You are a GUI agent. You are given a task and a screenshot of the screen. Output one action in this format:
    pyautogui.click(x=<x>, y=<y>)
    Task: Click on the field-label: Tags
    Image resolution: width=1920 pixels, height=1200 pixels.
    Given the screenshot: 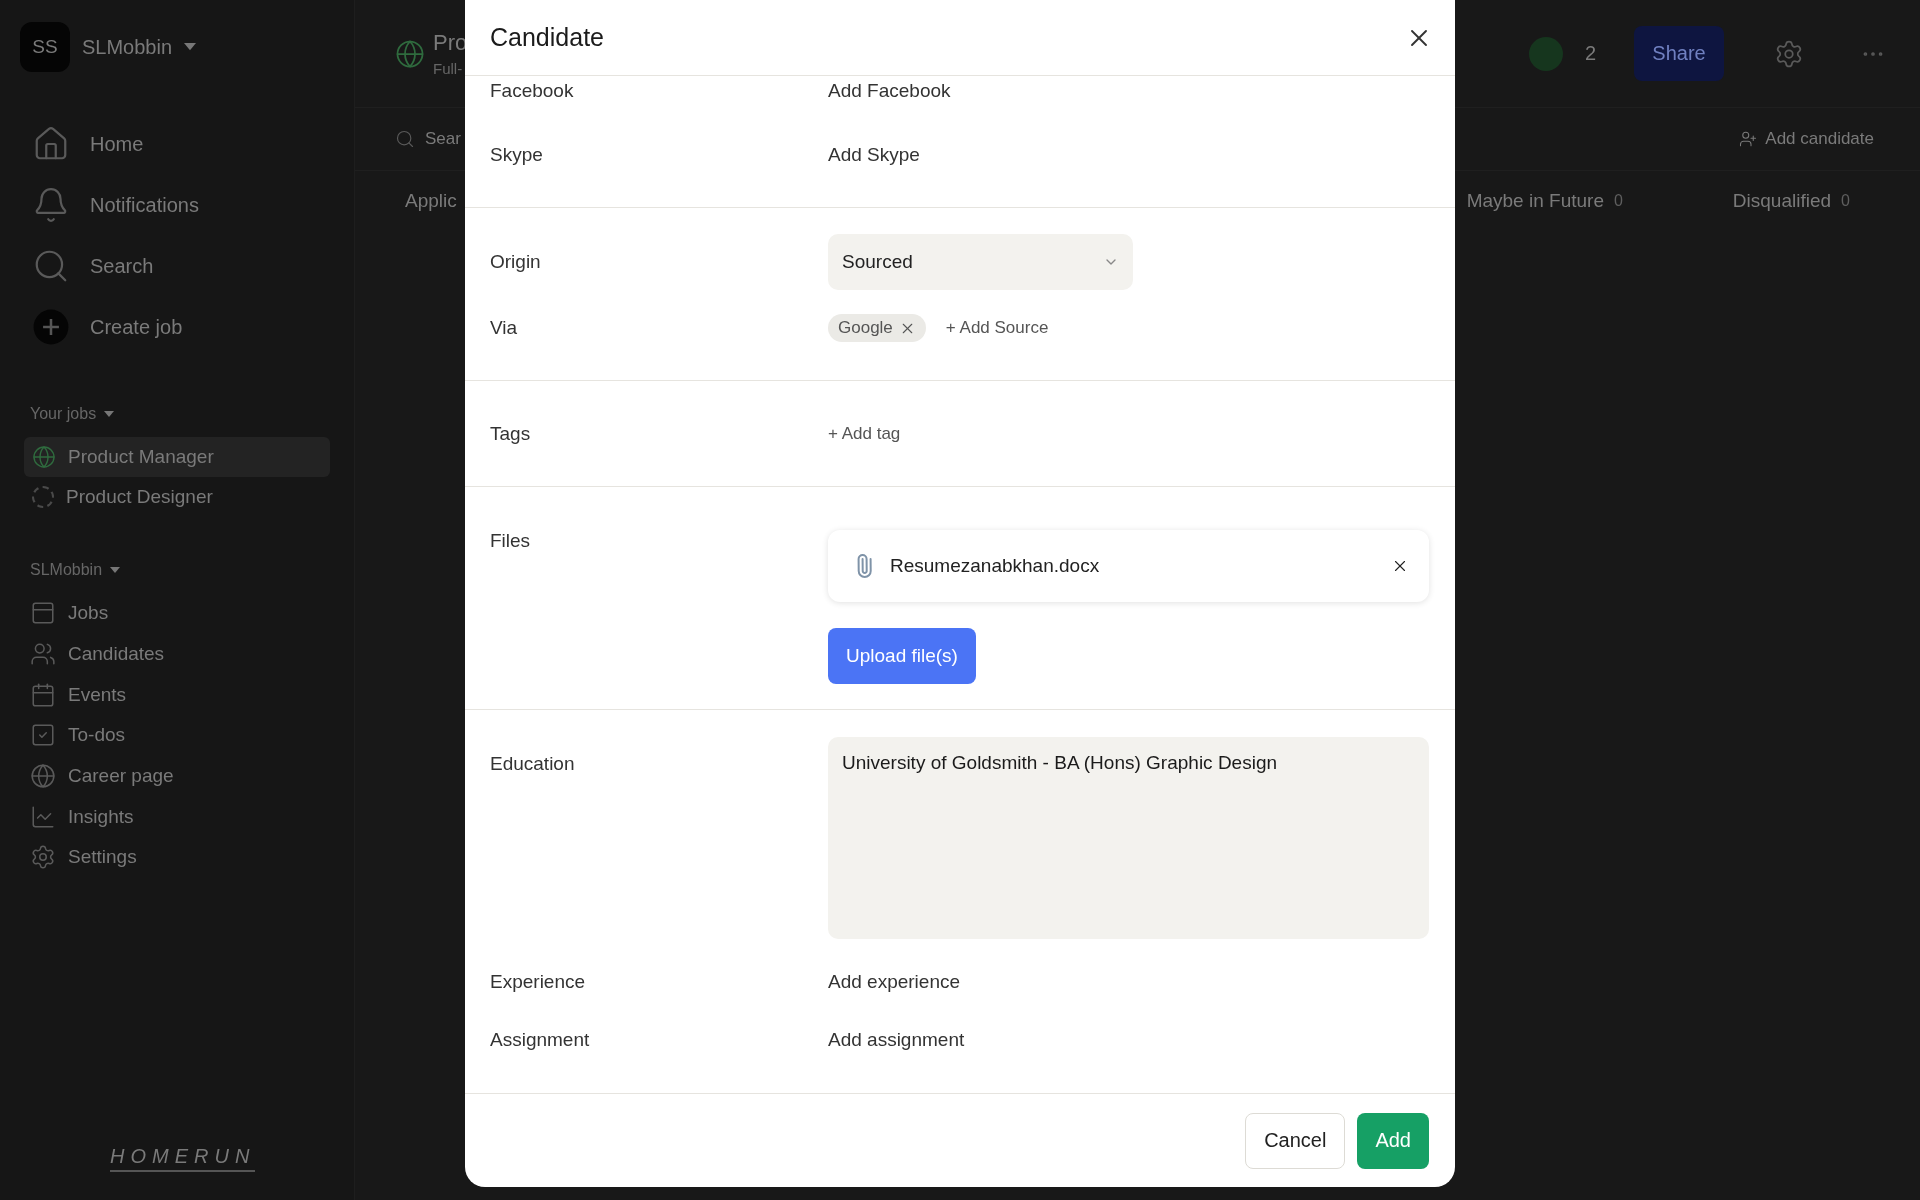 What is the action you would take?
    pyautogui.click(x=511, y=434)
    